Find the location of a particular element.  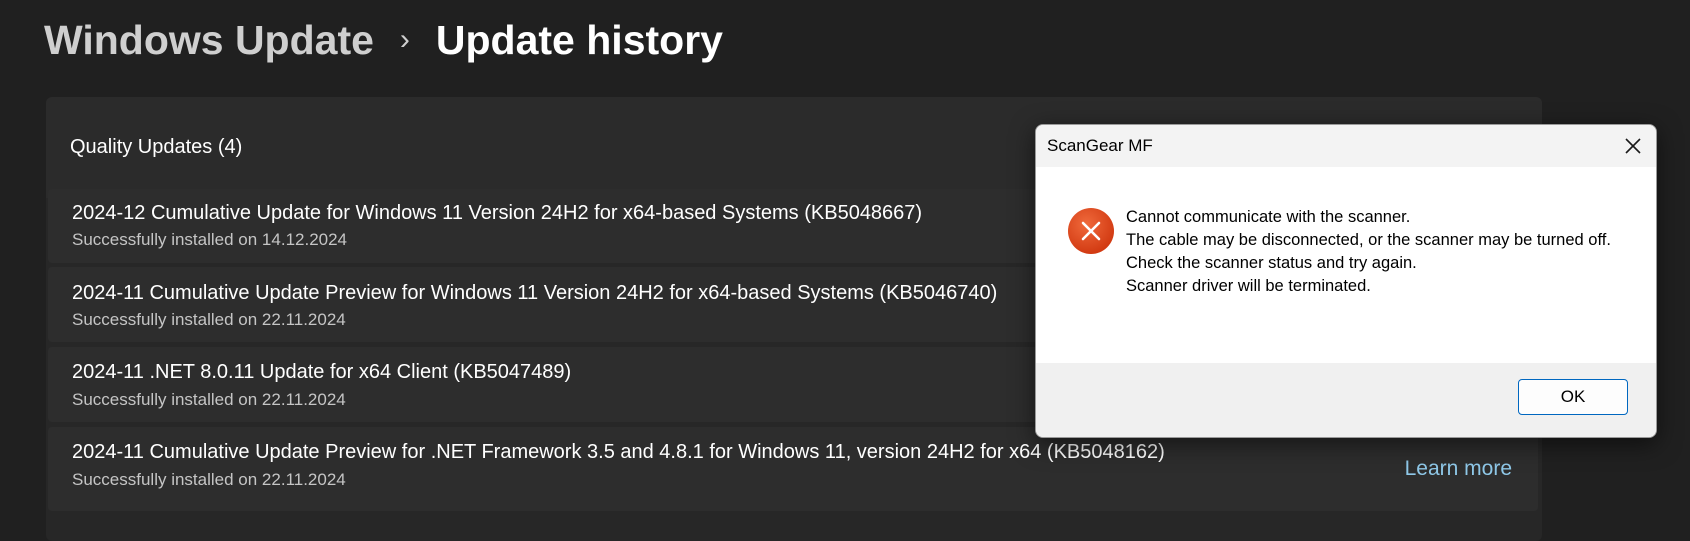

dialog-titlebar: ScanGear MF is located at coordinates (1346, 146).